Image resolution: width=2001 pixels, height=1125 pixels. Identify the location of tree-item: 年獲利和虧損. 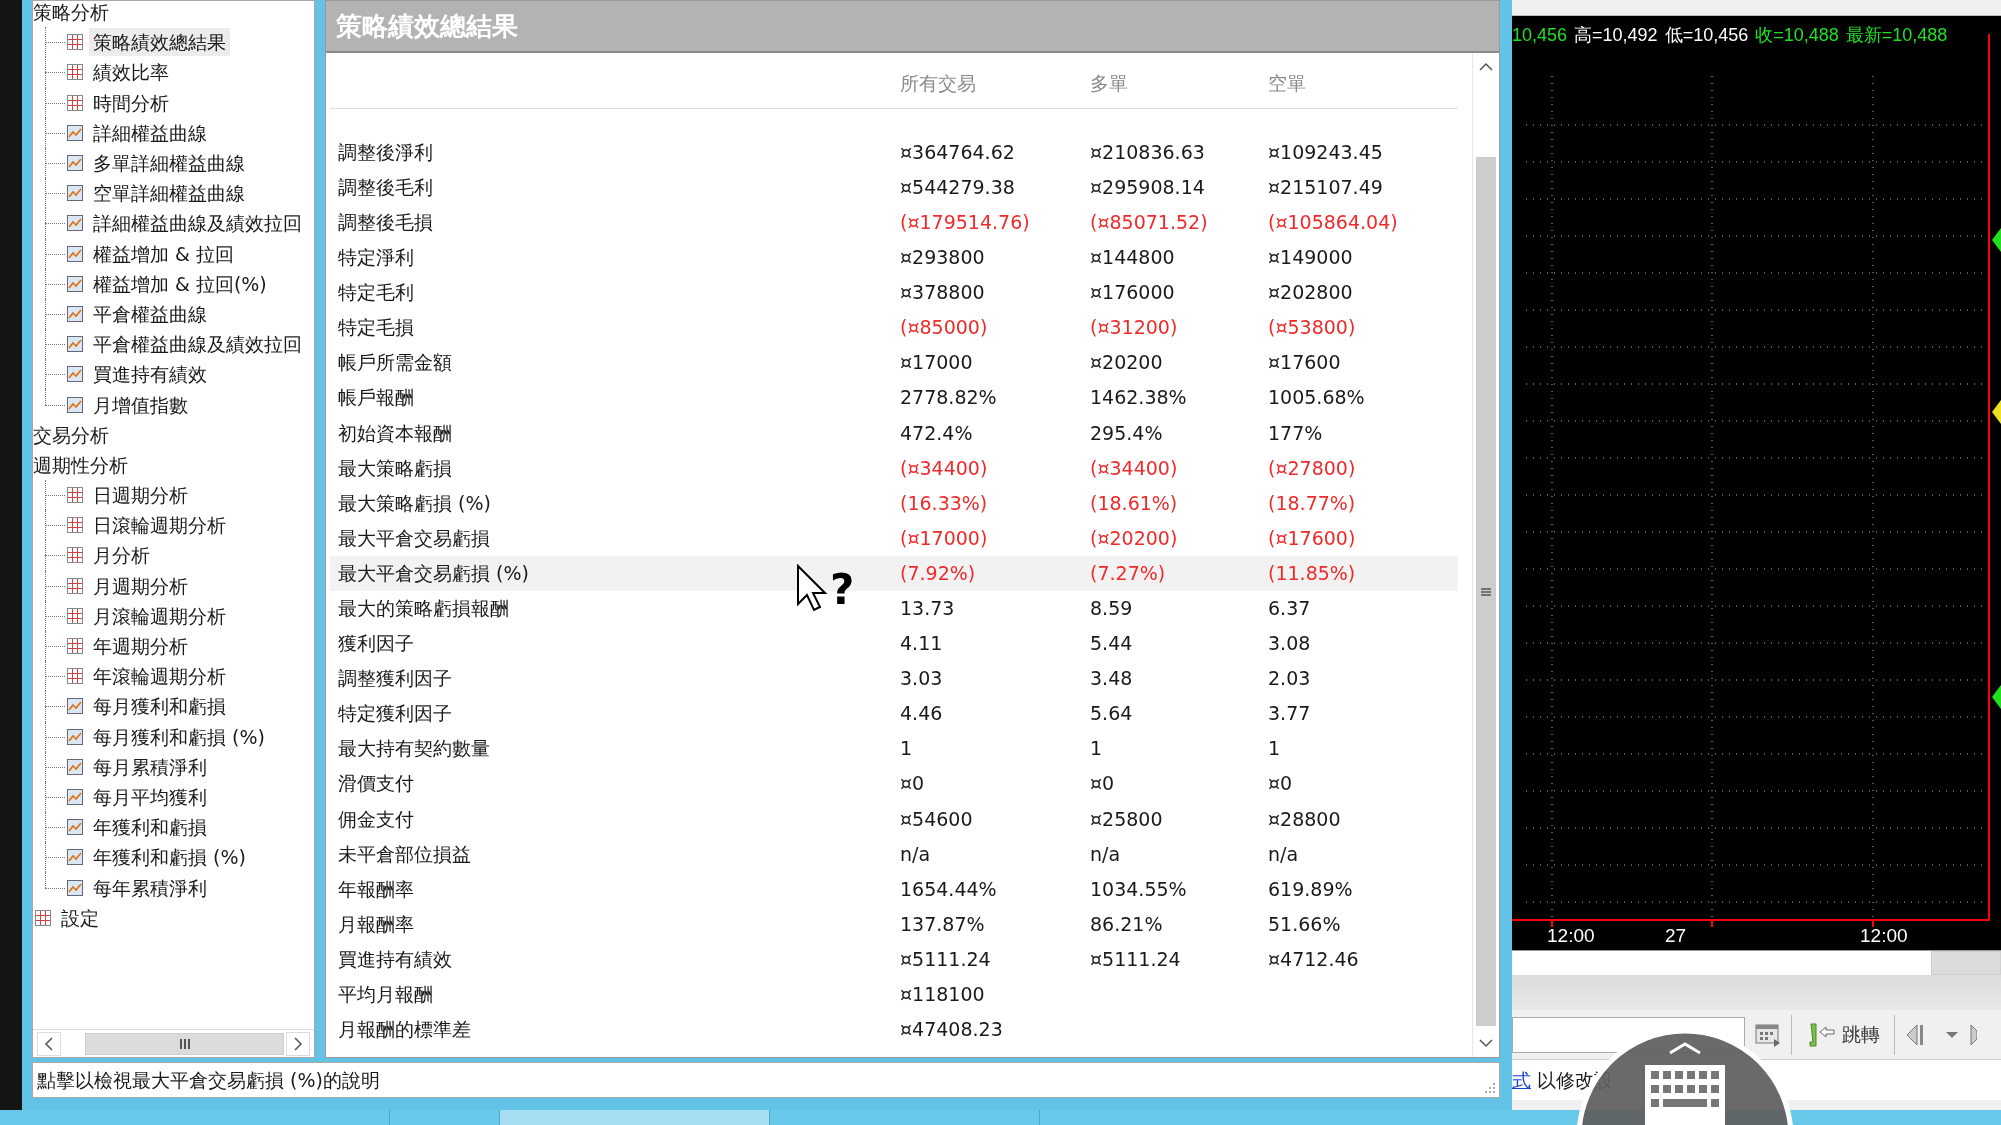
(150, 827).